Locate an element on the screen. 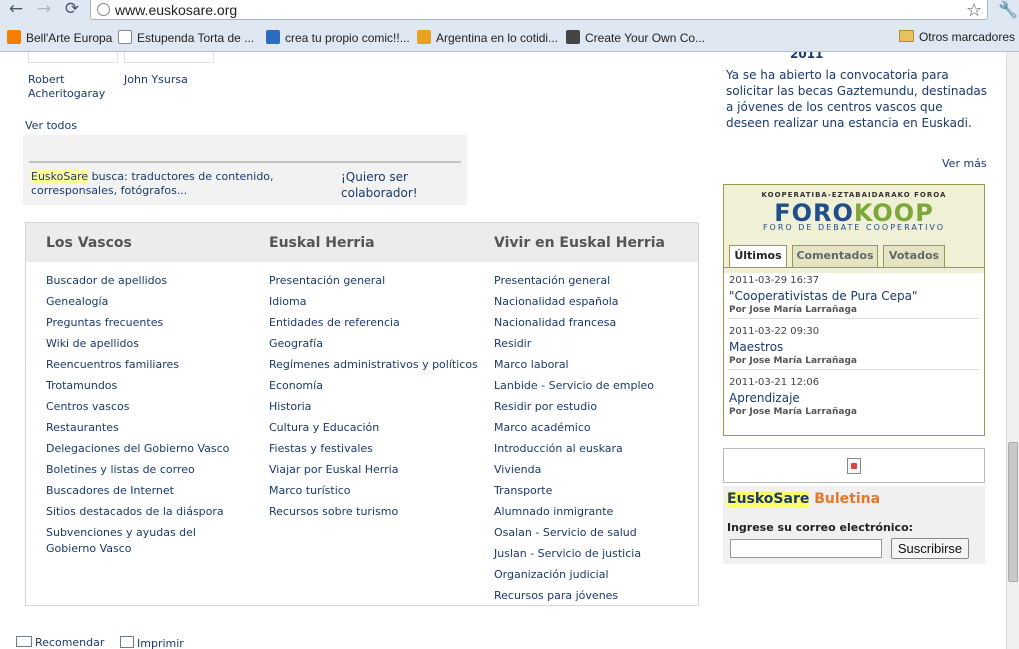  globe-icon is located at coordinates (103, 9).